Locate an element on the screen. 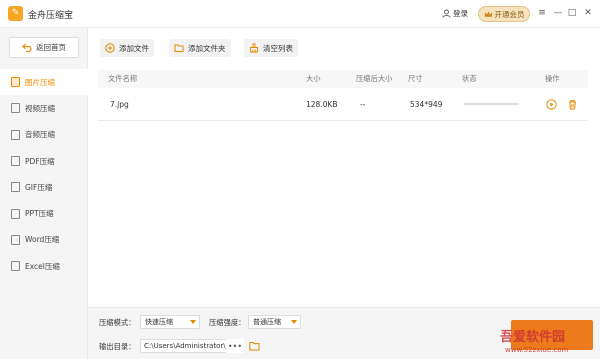  open-folder-icon is located at coordinates (254, 346).